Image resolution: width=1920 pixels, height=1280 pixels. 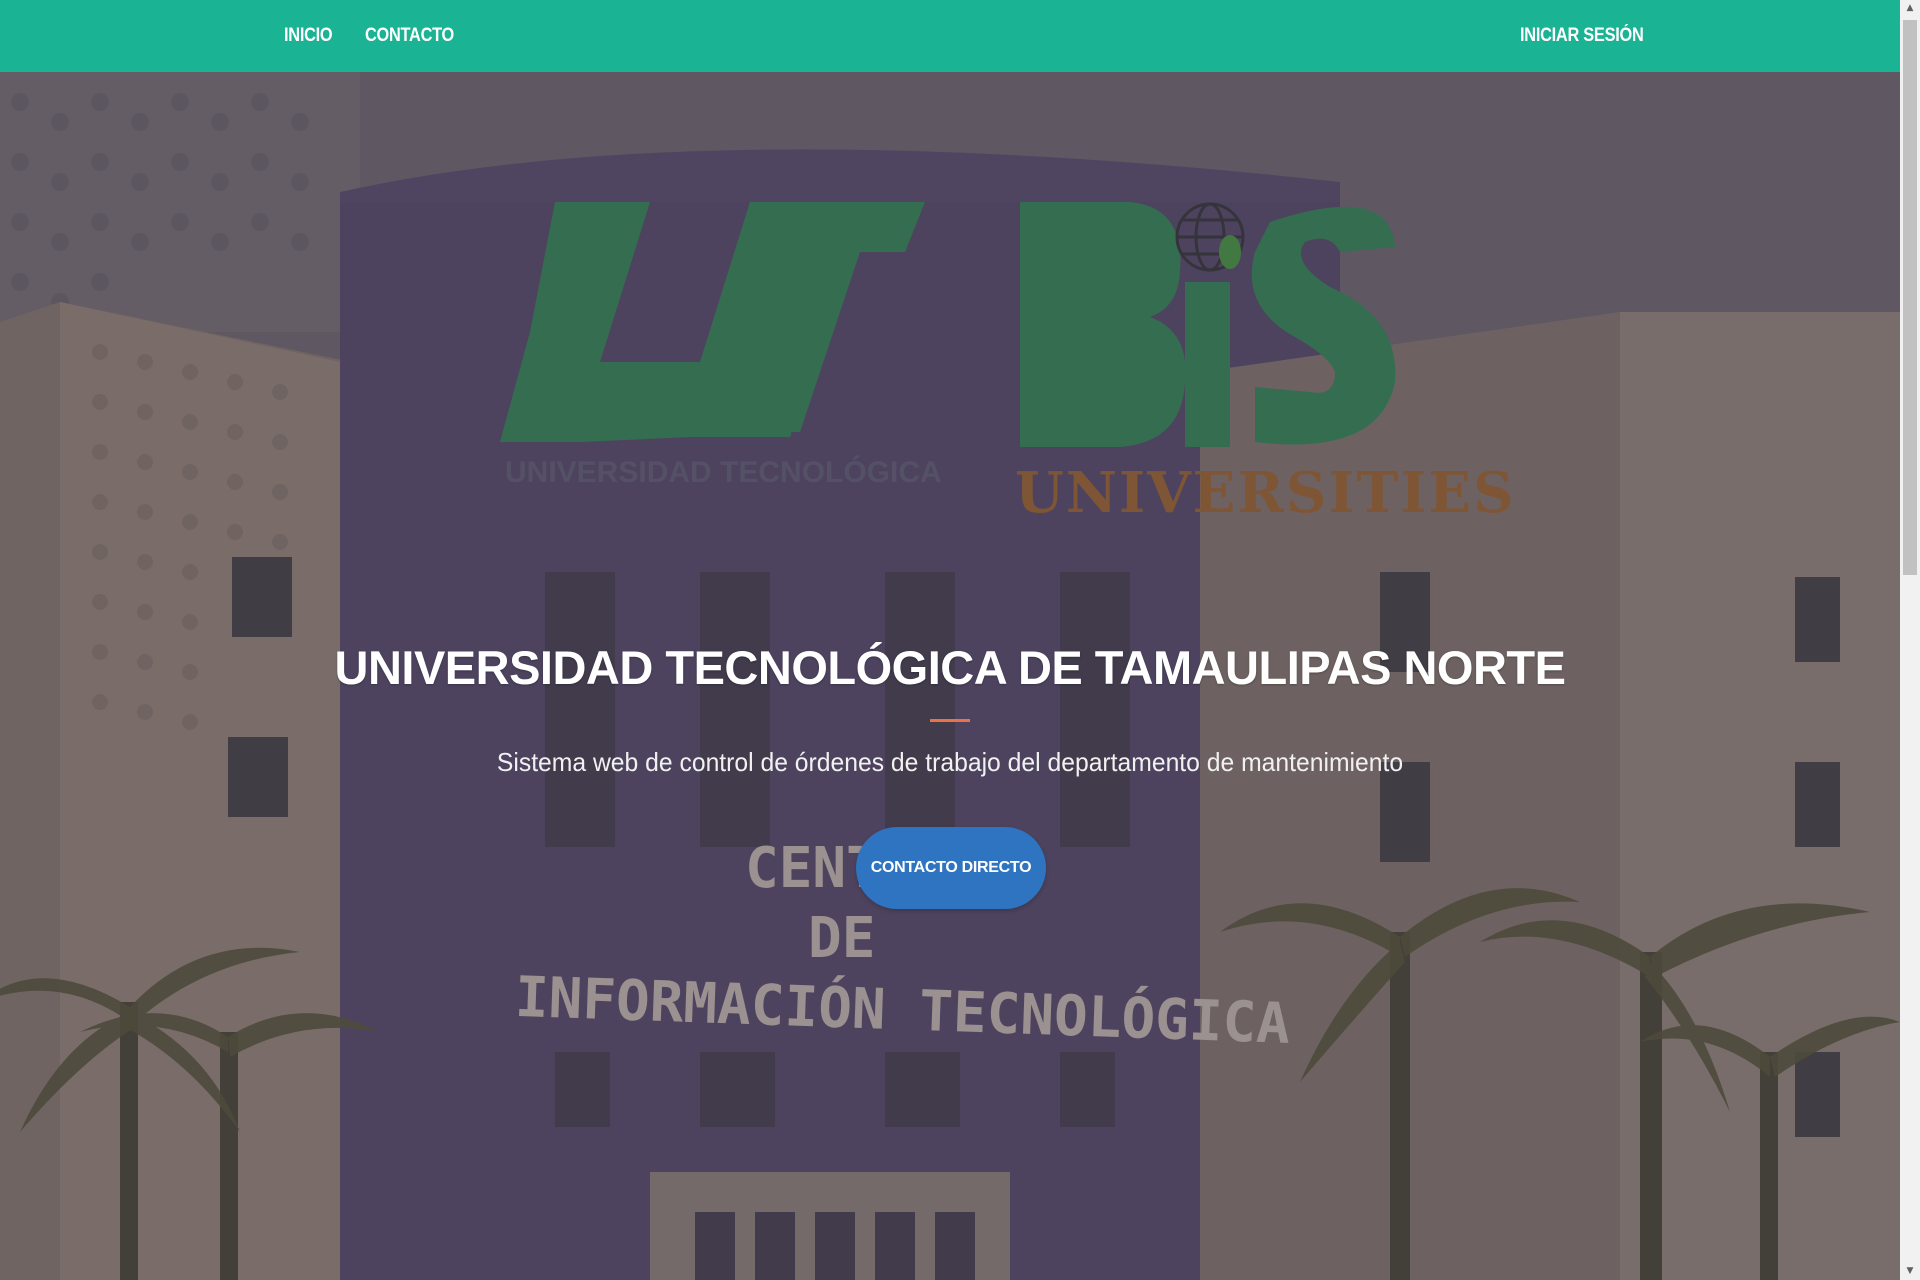 I want to click on scrollbar-thumb, so click(x=1910, y=297).